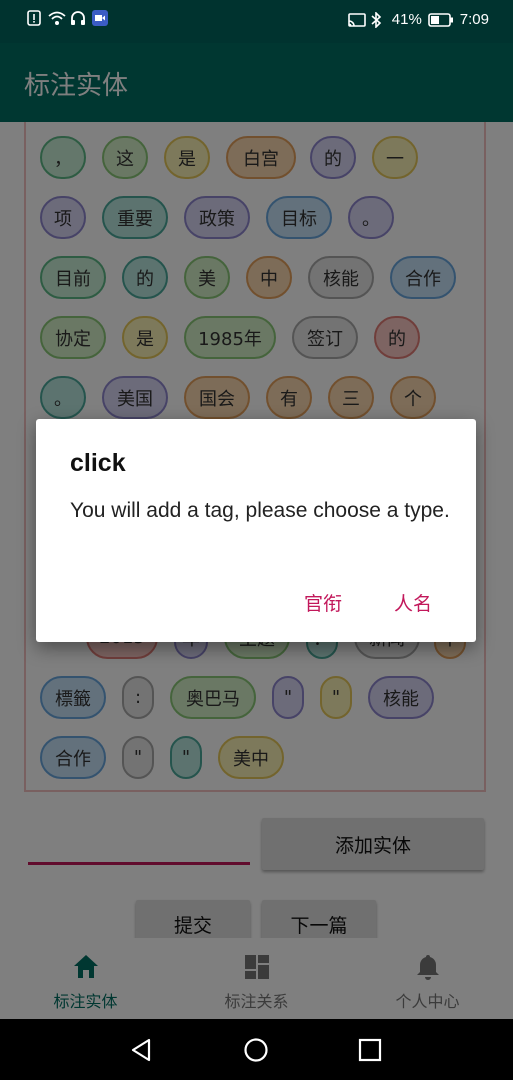 The height and width of the screenshot is (1080, 513). I want to click on video-icon, so click(100, 18).